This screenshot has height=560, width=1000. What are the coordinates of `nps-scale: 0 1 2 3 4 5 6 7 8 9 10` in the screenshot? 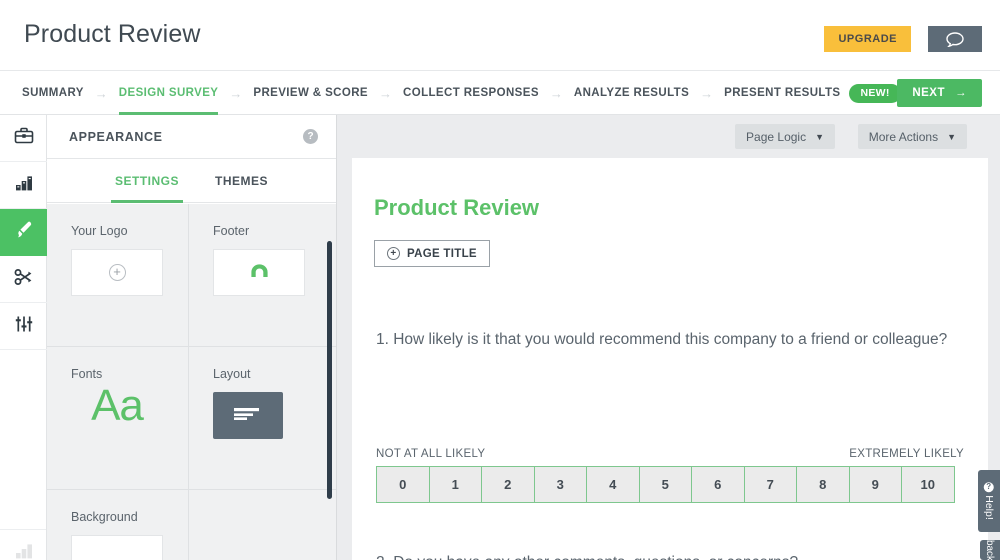 It's located at (665, 484).